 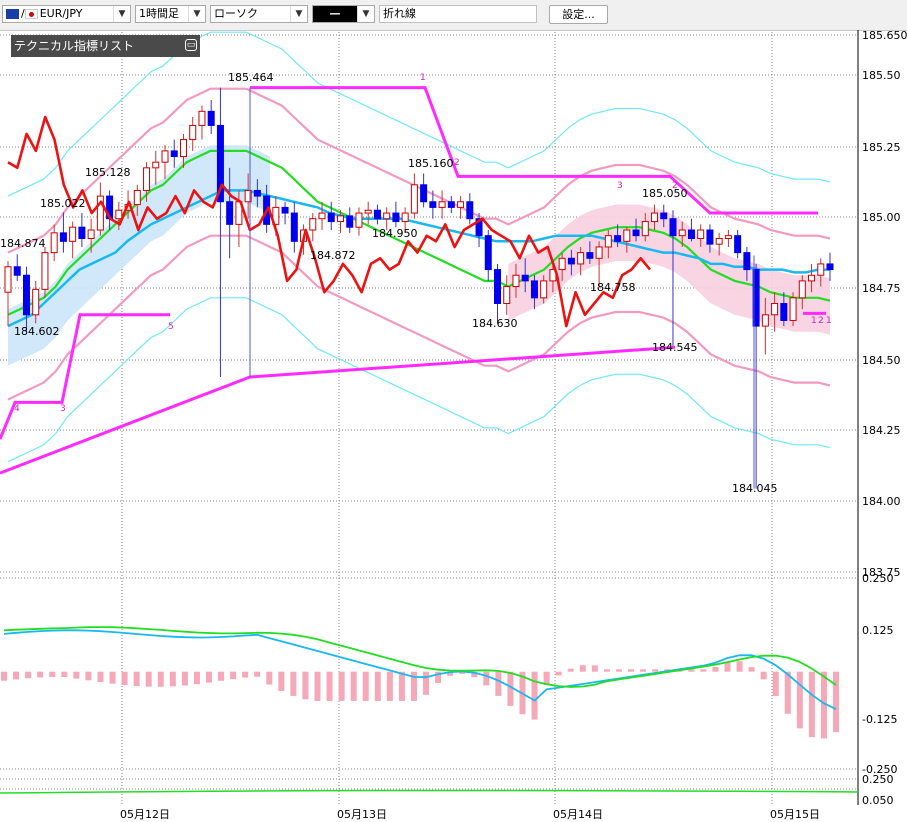 I want to click on line-style-select: — ▼, so click(x=343, y=14).